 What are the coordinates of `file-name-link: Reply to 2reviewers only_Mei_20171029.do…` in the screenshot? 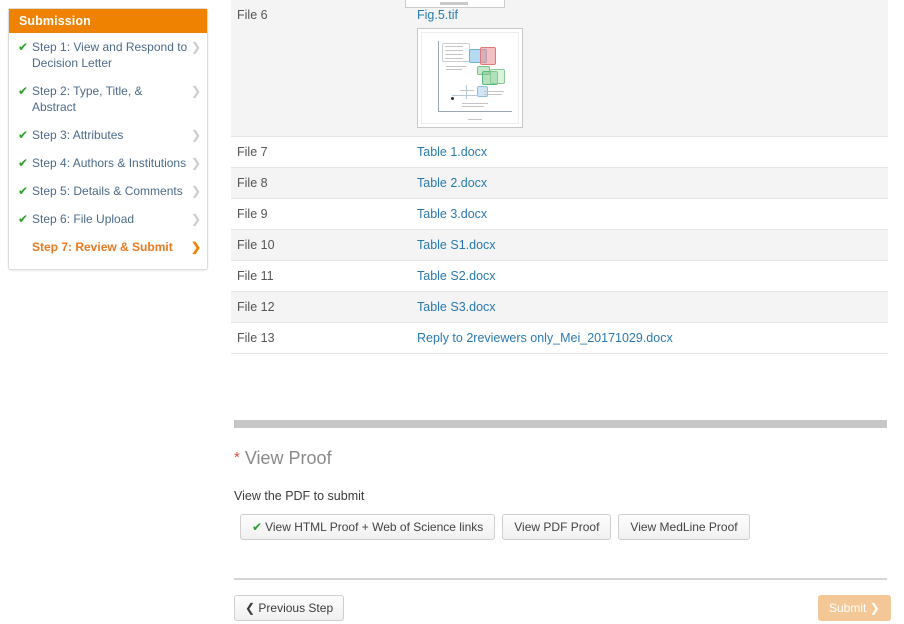 It's located at (545, 338).